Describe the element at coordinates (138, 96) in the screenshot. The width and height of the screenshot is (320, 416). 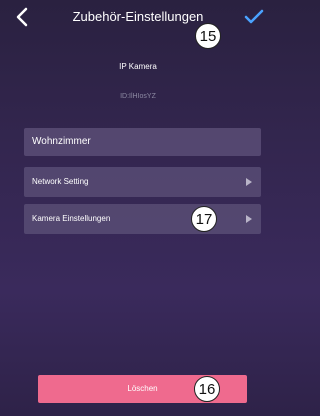
I see `device-id: ID:IlHIosYZ` at that location.